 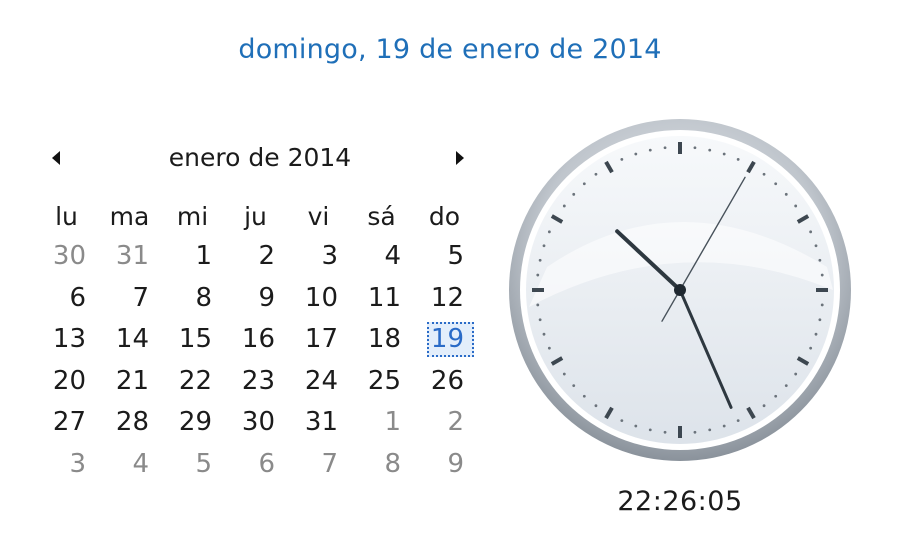 I want to click on calendar-day-number: 11, so click(x=384, y=297).